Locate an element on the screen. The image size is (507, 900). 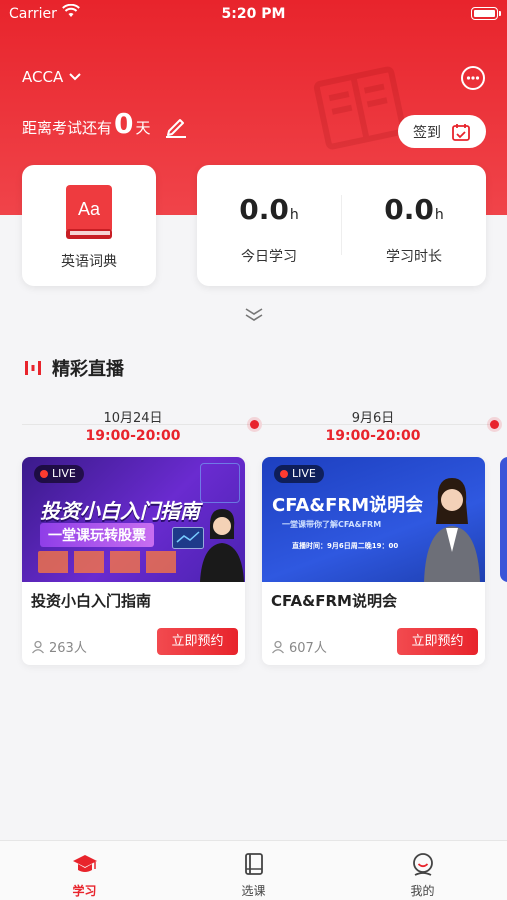
status-bar: Carrier 5:20 PM is located at coordinates (253, 15).